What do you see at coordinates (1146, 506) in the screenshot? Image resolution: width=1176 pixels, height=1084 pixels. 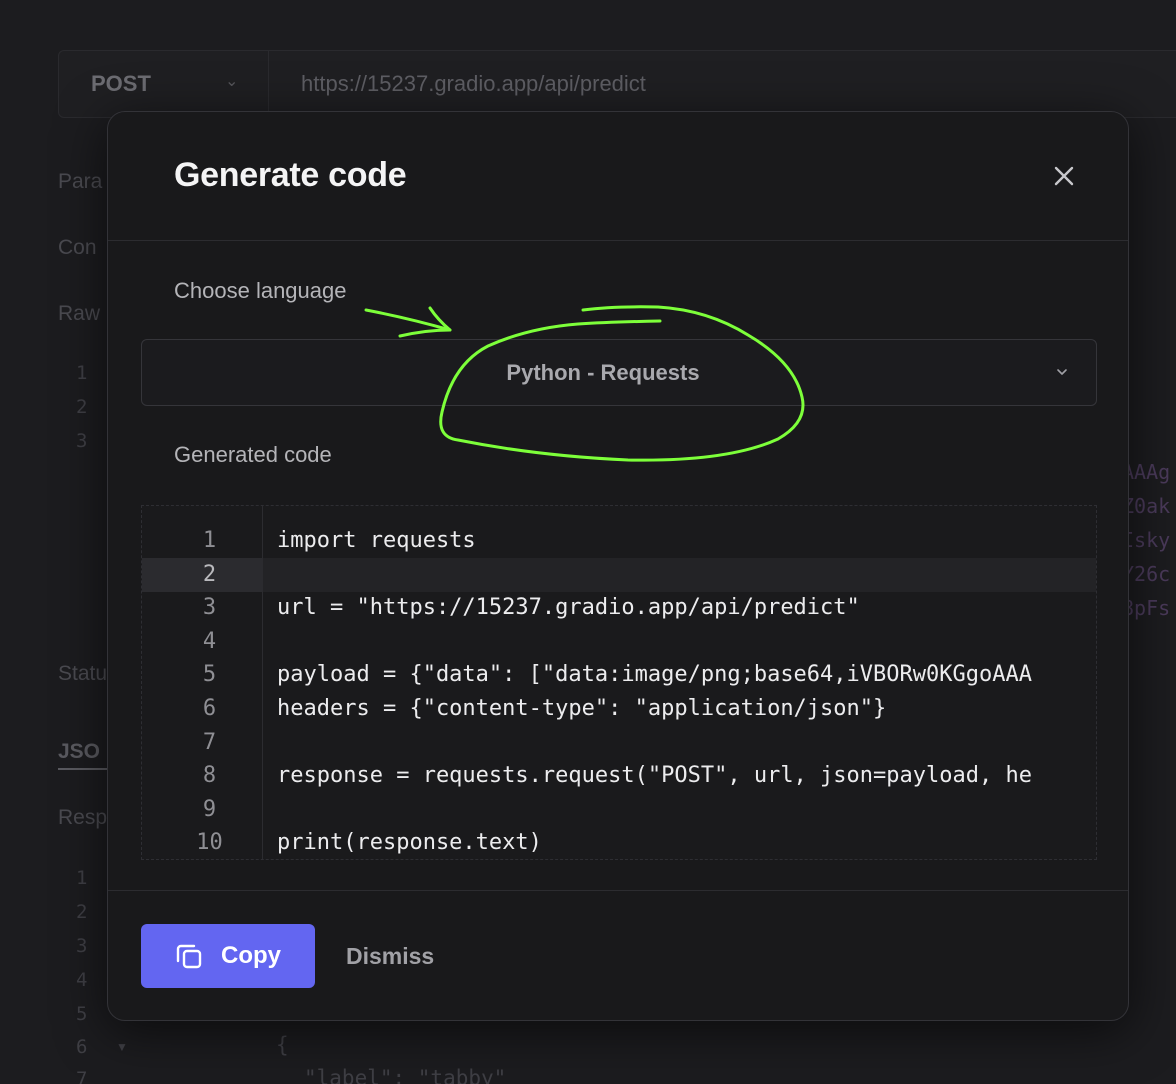 I see `overflow-text: Z0ak` at bounding box center [1146, 506].